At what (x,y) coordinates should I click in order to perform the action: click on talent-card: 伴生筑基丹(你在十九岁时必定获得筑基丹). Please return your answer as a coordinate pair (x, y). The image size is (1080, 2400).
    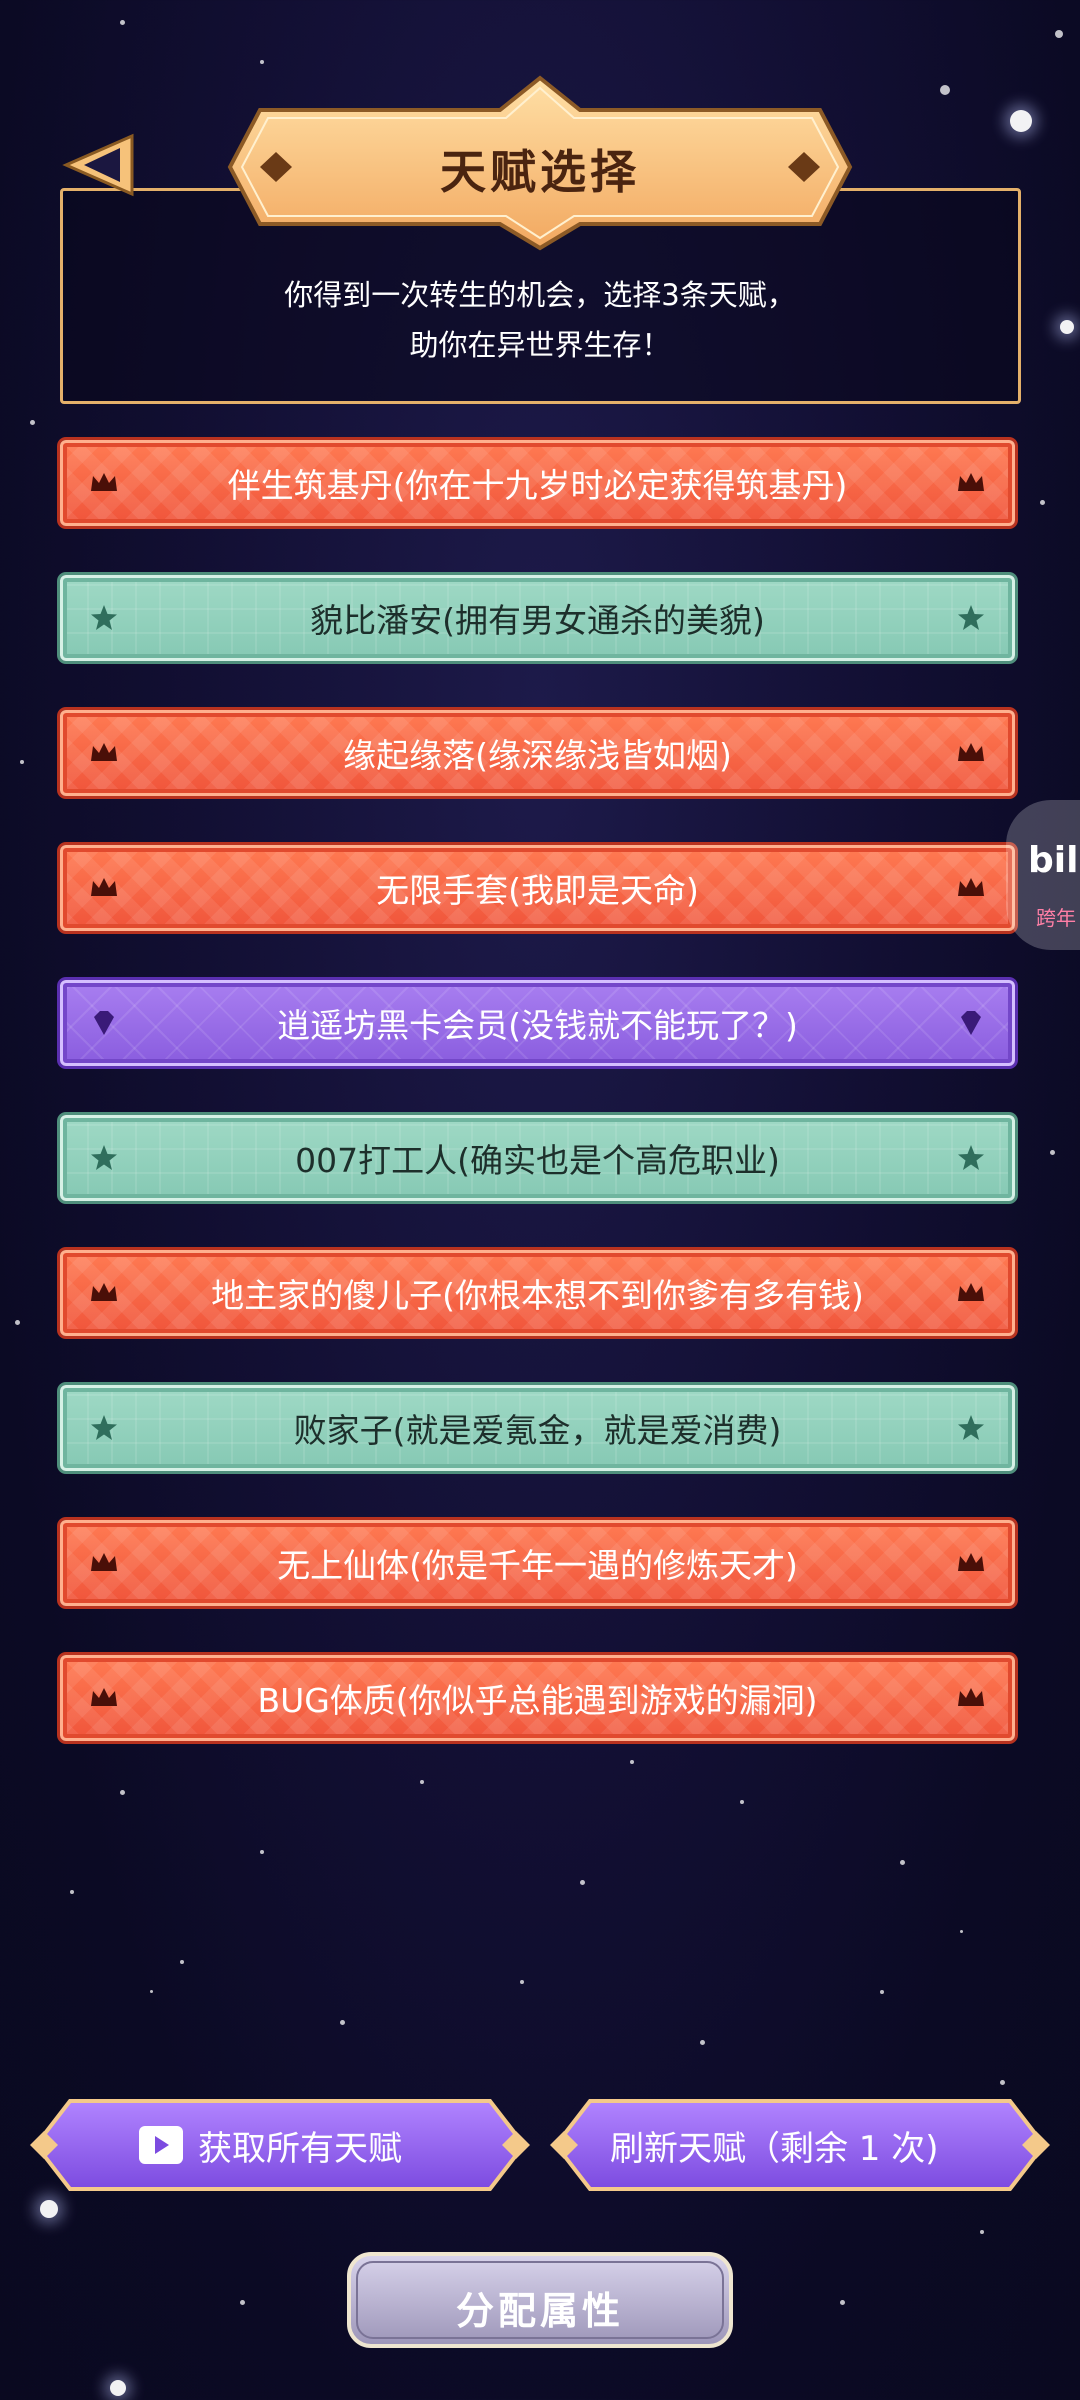
    Looking at the image, I should click on (537, 483).